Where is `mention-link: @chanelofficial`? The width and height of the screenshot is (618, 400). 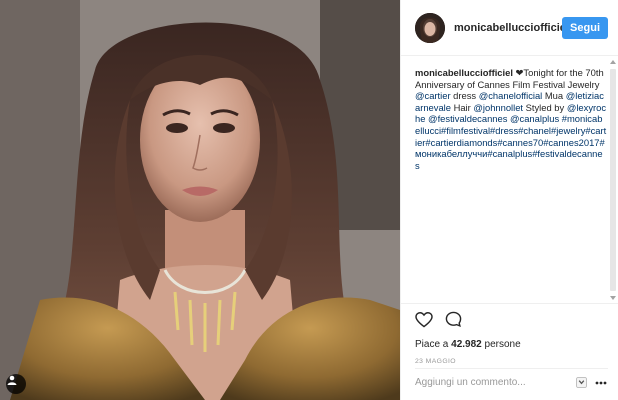
mention-link: @chanelofficial is located at coordinates (511, 95).